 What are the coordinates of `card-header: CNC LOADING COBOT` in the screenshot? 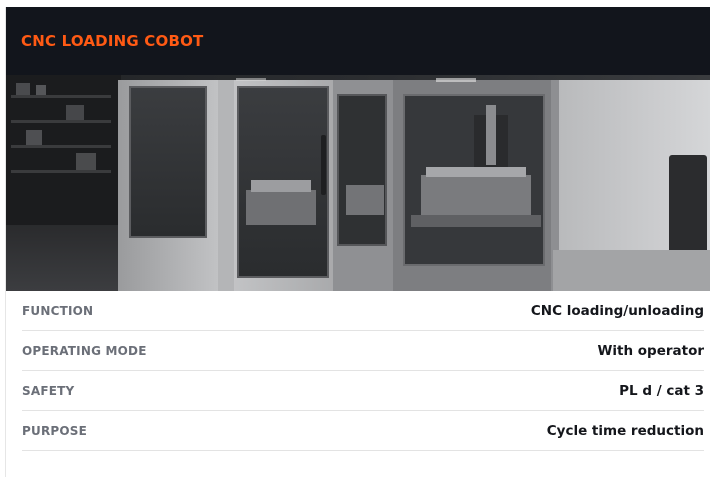 It's located at (358, 41).